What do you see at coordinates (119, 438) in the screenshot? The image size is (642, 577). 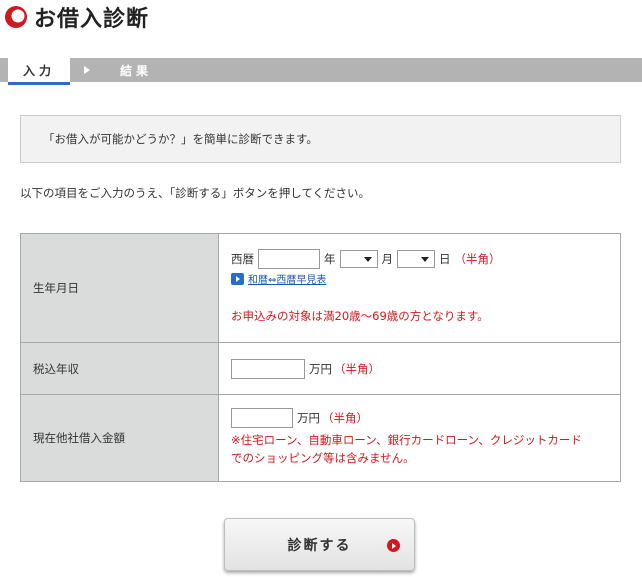 I see `debt-label: 現在他社借入金額` at bounding box center [119, 438].